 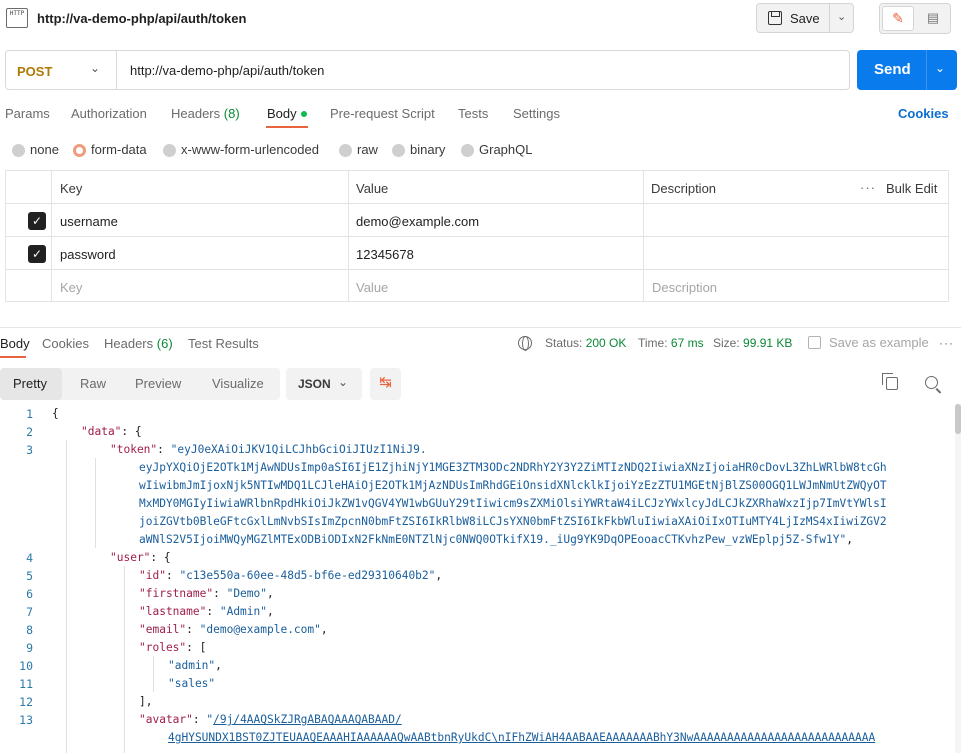 I want to click on request-url-bar: POST ⌄ http://va-demo-php/api/auth/token, so click(x=427, y=70).